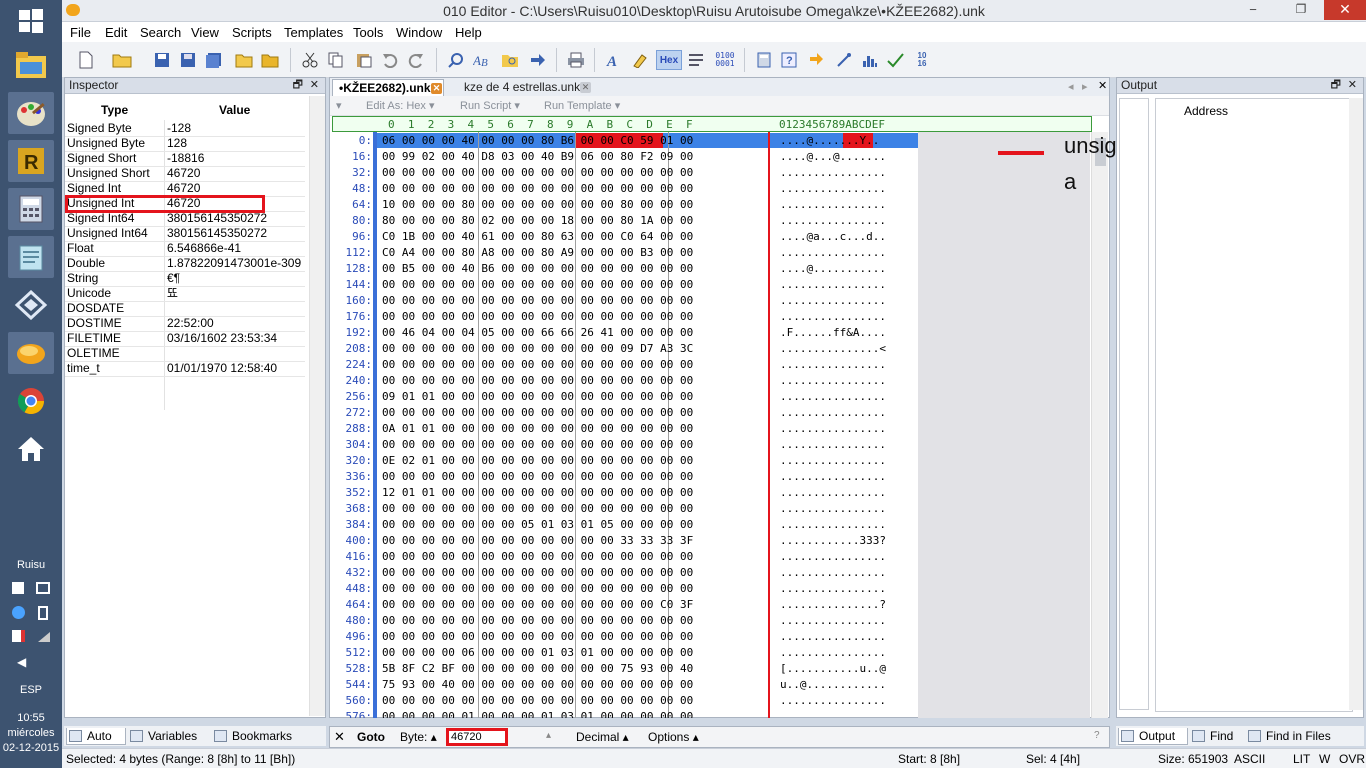 The image size is (1366, 768). What do you see at coordinates (177, 143) in the screenshot?
I see `inspector-value: 128` at bounding box center [177, 143].